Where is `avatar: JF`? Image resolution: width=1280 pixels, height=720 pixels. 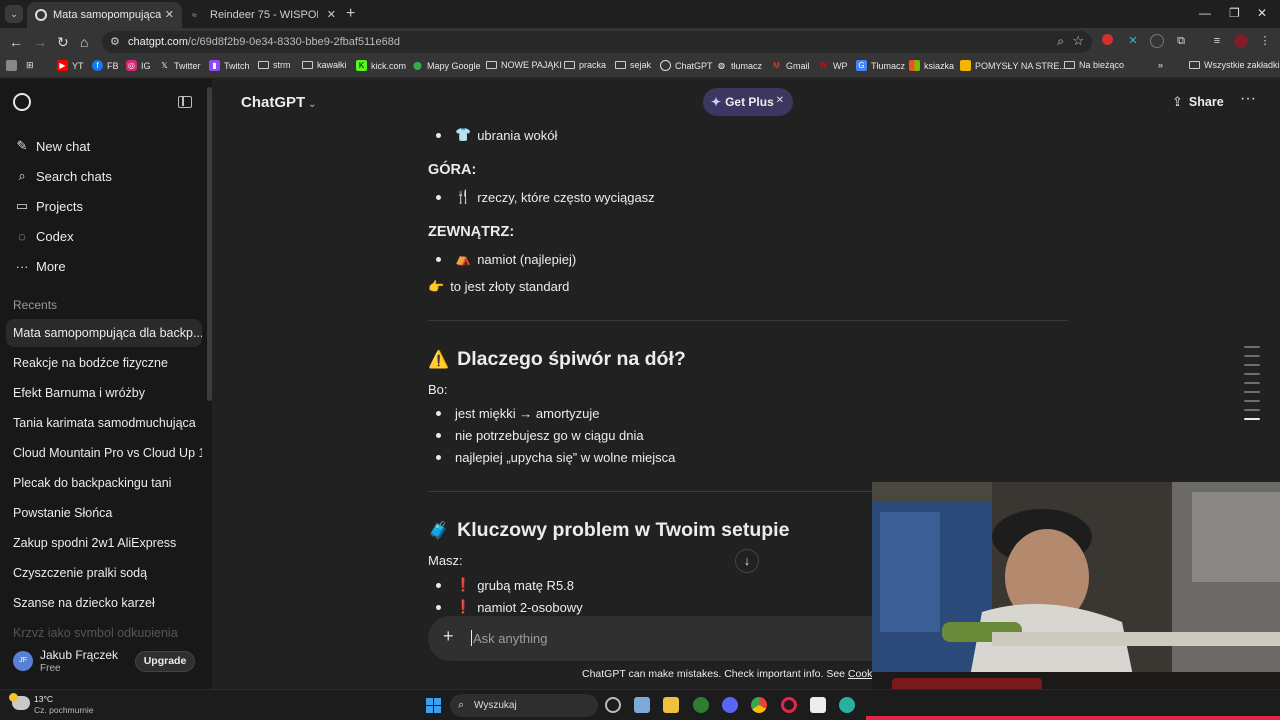
avatar: JF is located at coordinates (23, 661).